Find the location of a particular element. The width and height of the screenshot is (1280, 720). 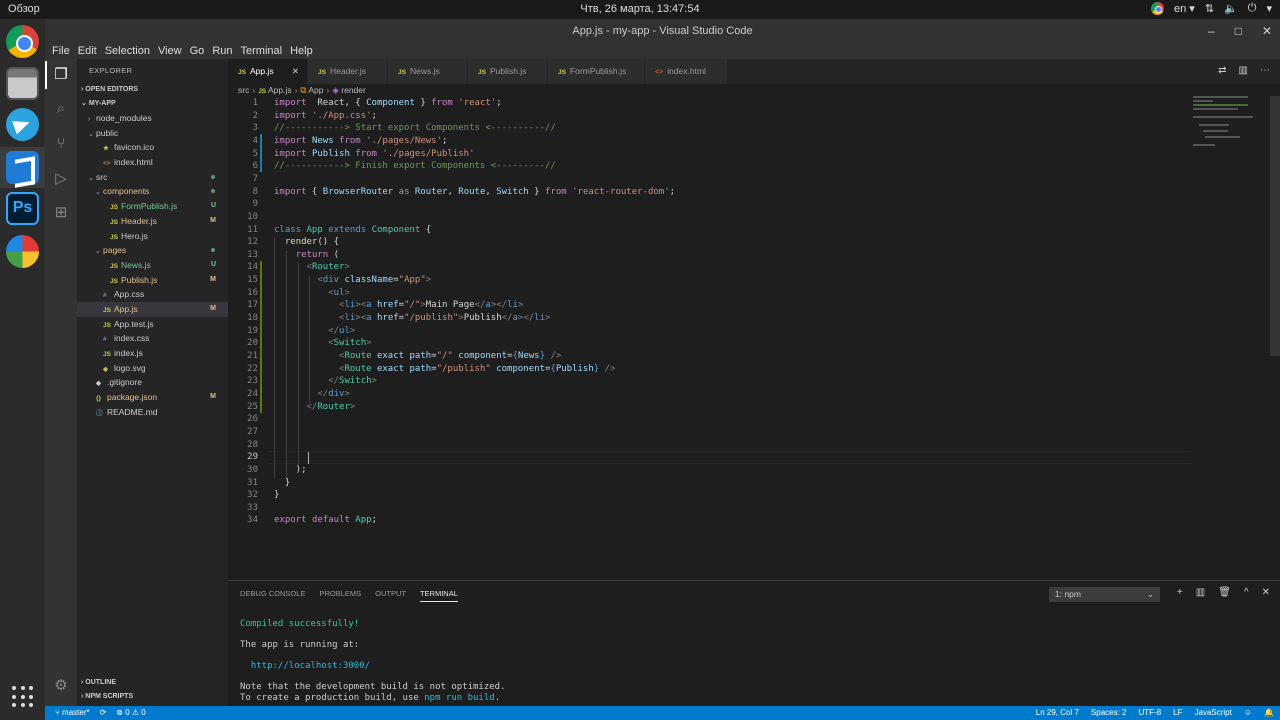

language-mode: JavaScript is located at coordinates (1213, 713).